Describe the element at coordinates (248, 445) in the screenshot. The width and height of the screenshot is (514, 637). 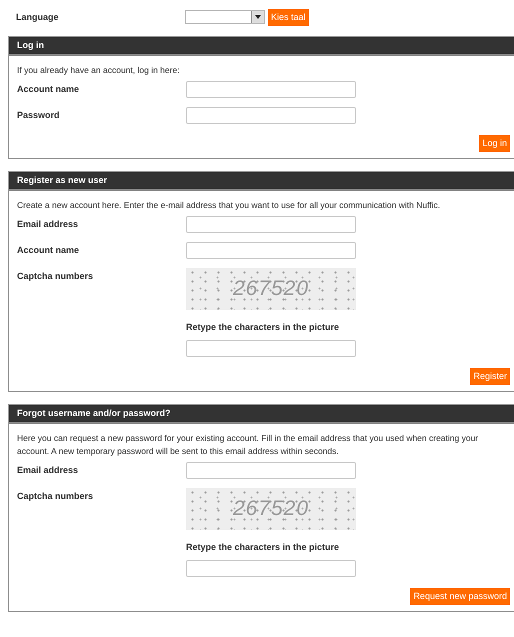
I see `intro-text: Here you can request a new password for your existing account. Fill in the email address that you used when creating your account. A new temporary password will be sent to this email address within seconds.` at that location.